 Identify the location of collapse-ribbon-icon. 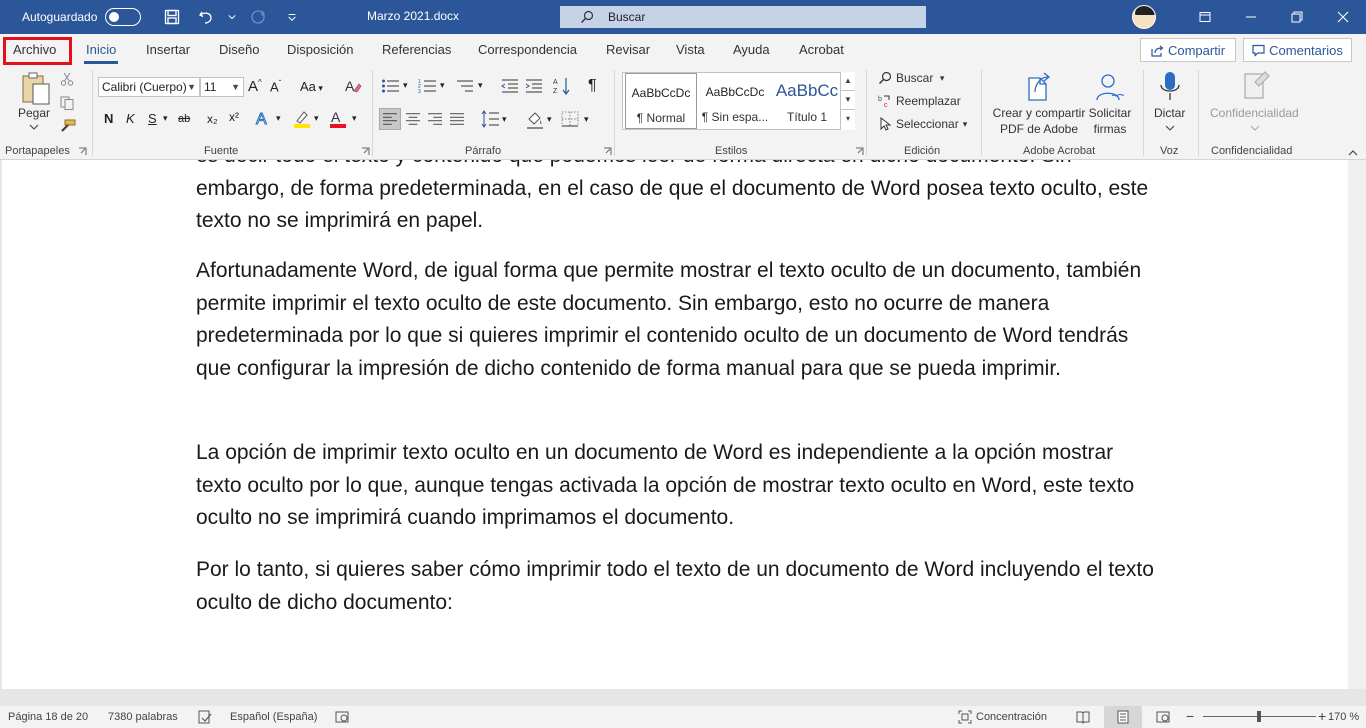
(1353, 153).